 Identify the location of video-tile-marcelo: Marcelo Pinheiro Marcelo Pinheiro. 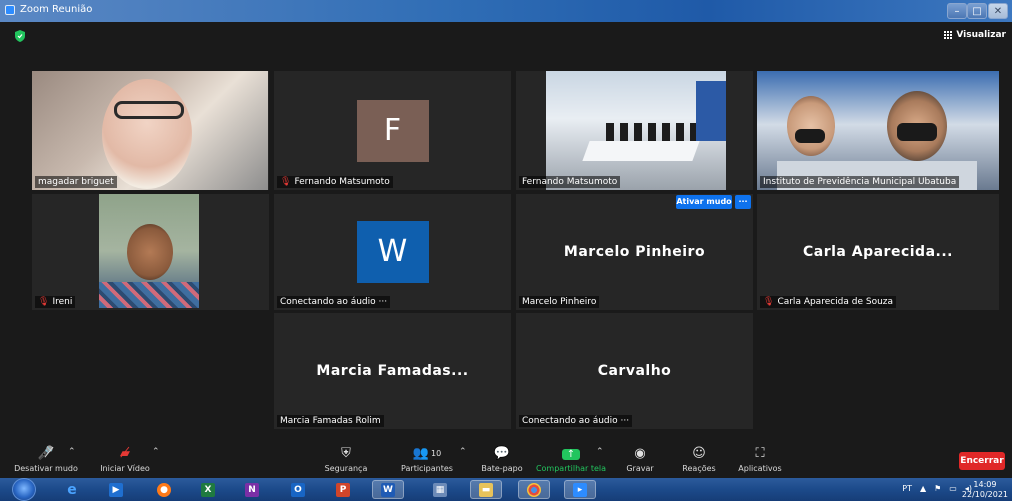
(634, 252).